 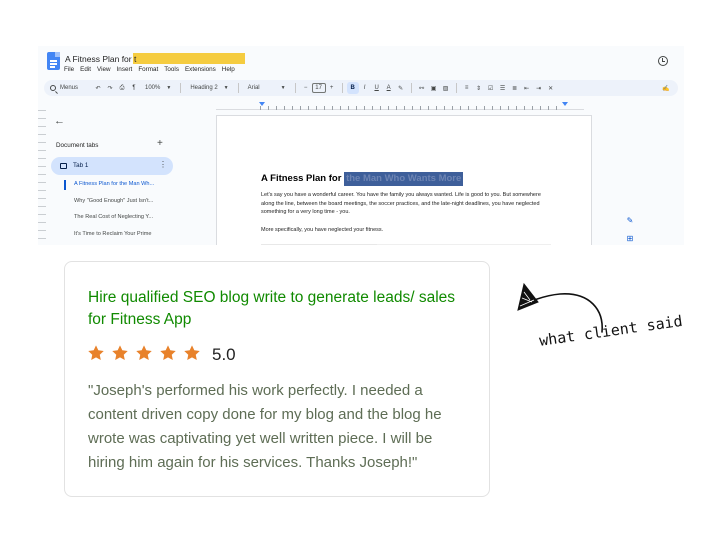 I want to click on style-select: Heading 2 ▼, so click(x=209, y=88).